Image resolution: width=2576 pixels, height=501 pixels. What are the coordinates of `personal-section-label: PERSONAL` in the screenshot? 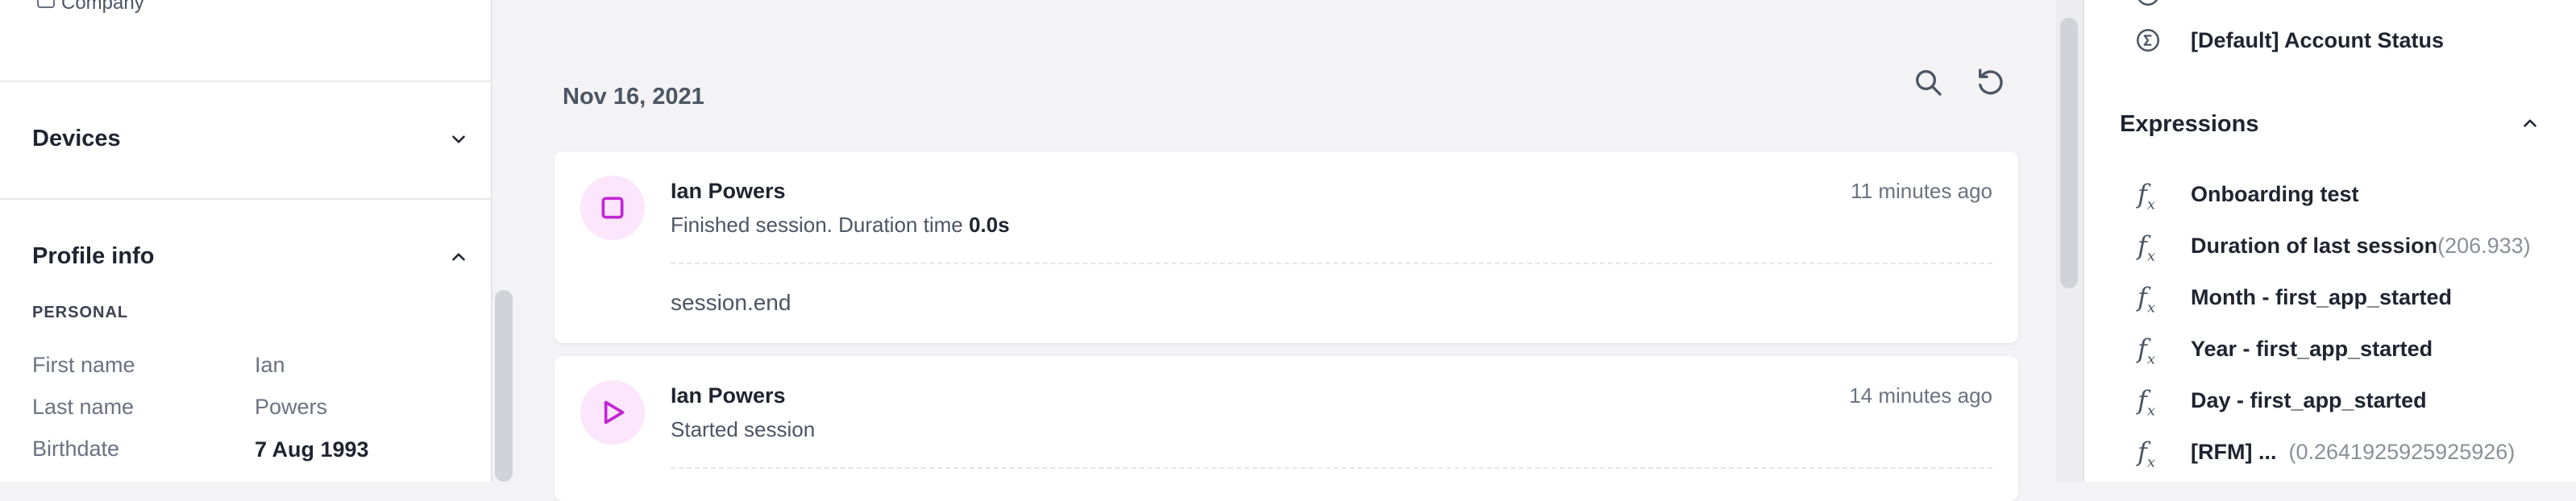 It's located at (80, 312).